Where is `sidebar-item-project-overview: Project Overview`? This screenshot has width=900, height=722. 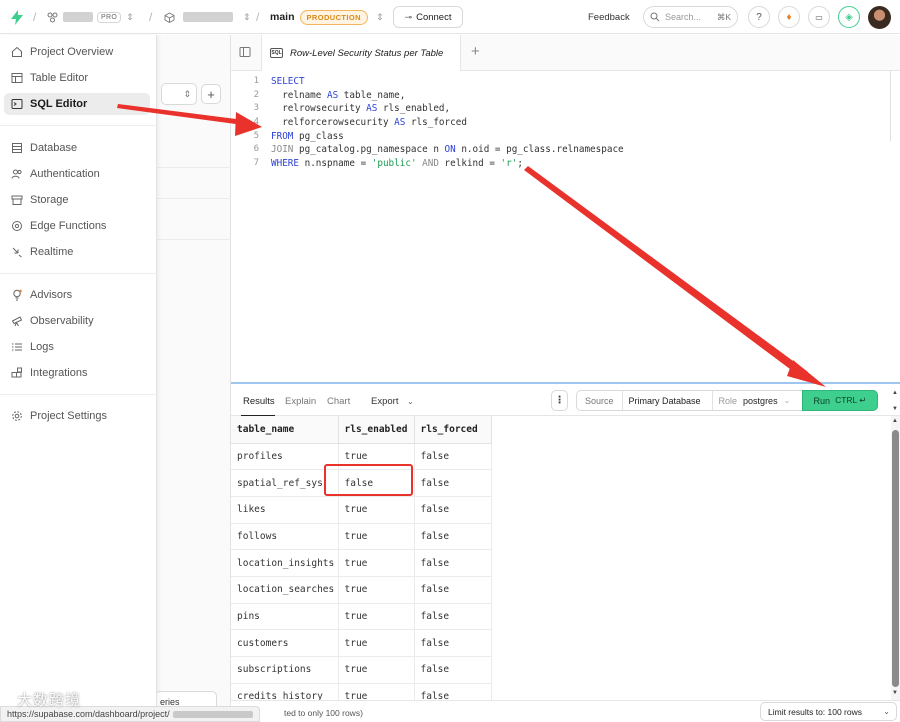 sidebar-item-project-overview: Project Overview is located at coordinates (77, 52).